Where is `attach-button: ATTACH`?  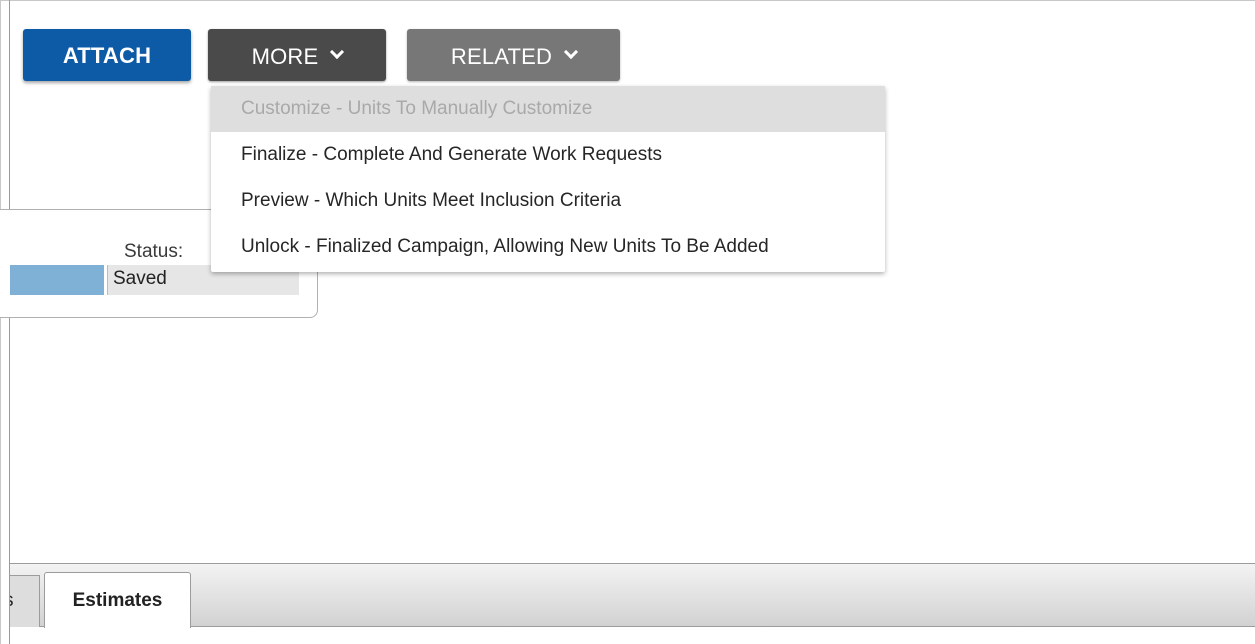
attach-button: ATTACH is located at coordinates (107, 55).